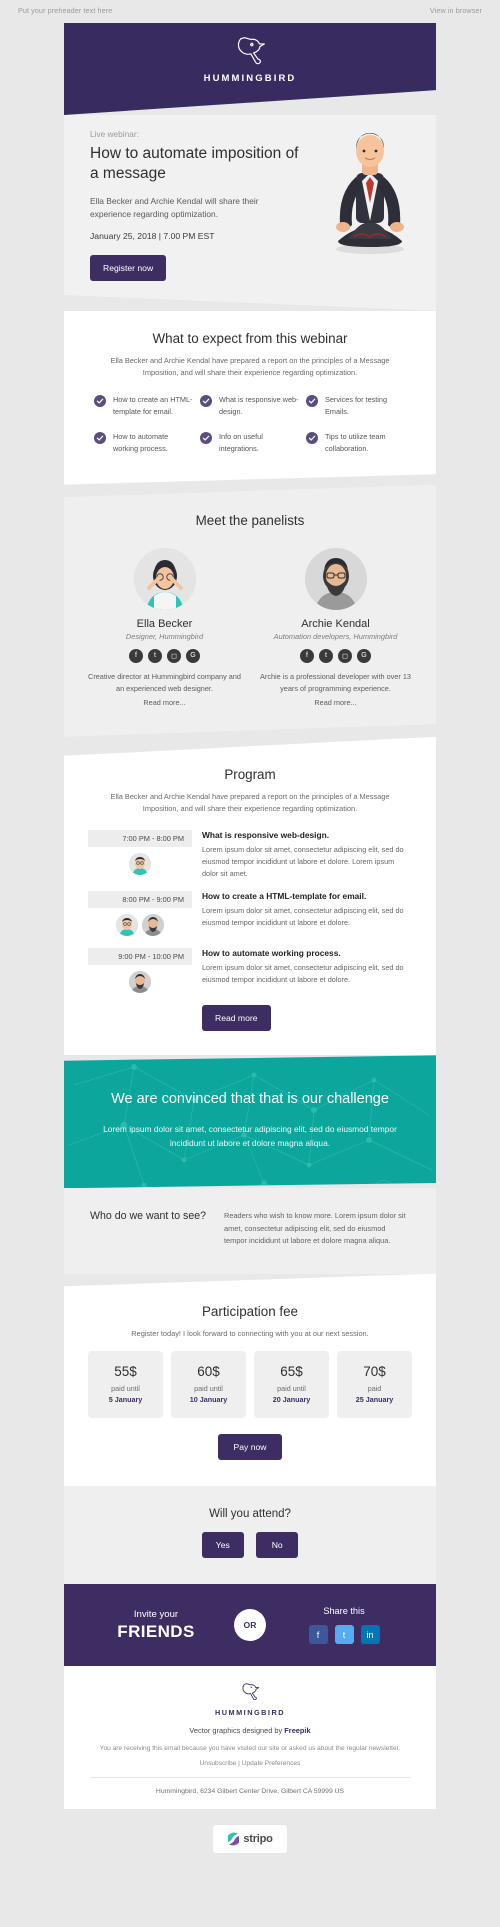 Image resolution: width=500 pixels, height=1927 pixels. What do you see at coordinates (249, 1713) in the screenshot?
I see `footer-brand: HUMMINGBIRD` at bounding box center [249, 1713].